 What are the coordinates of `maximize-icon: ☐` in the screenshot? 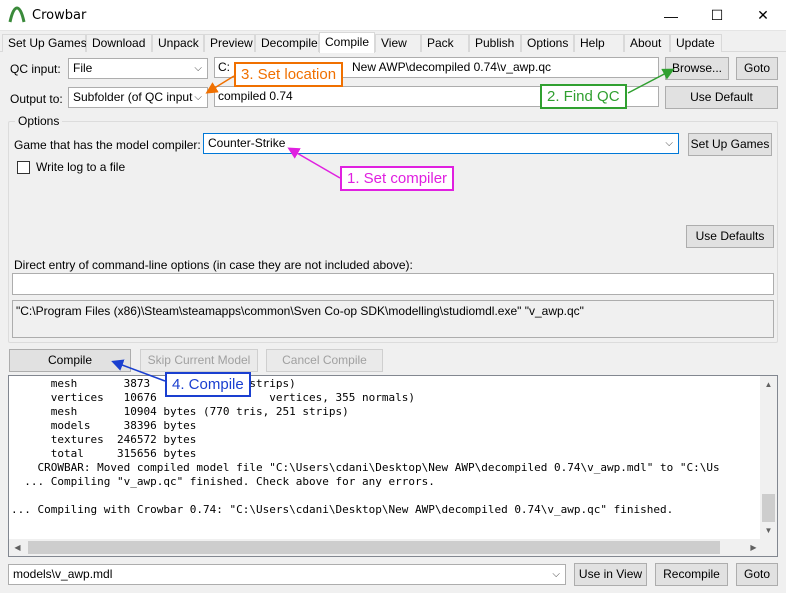 It's located at (717, 15).